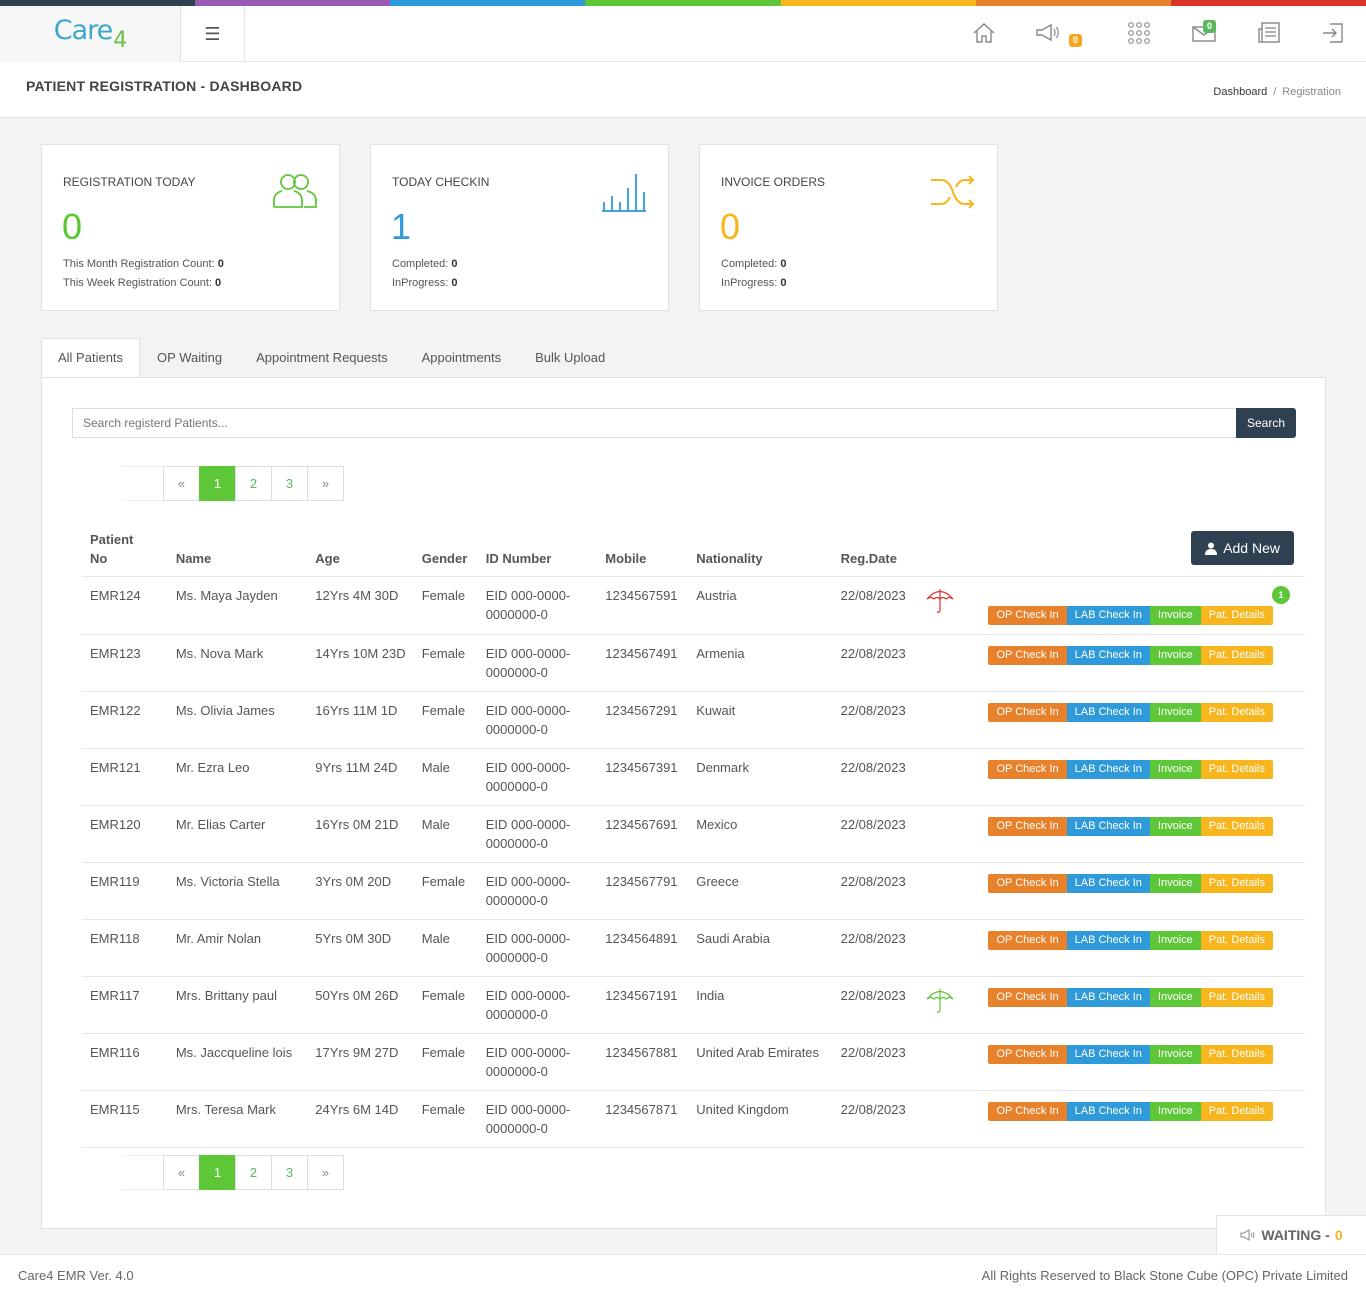  Describe the element at coordinates (760, 948) in the screenshot. I see `cell-nationality: Saudi Arabia` at that location.